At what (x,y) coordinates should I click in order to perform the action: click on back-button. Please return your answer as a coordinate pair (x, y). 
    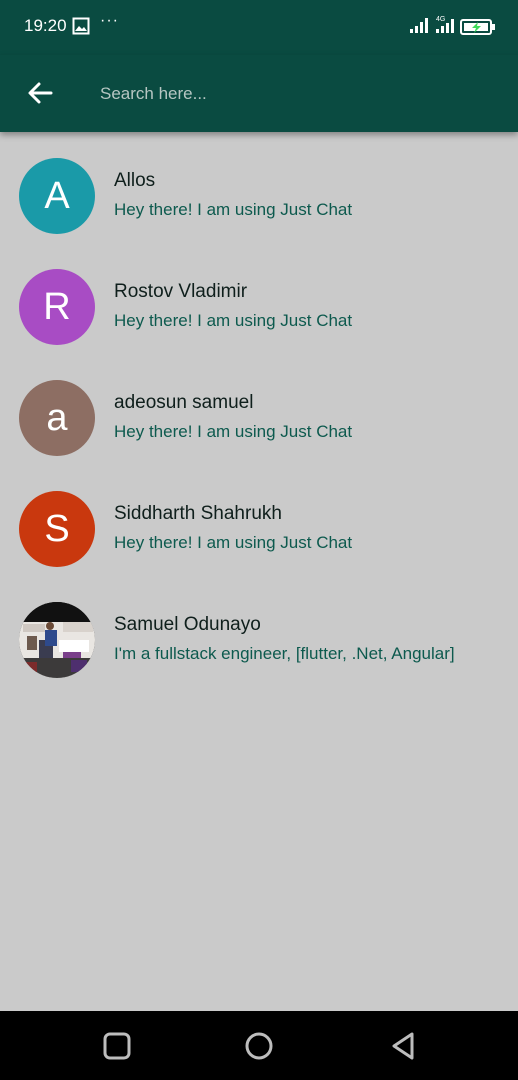
    Looking at the image, I should click on (40, 93).